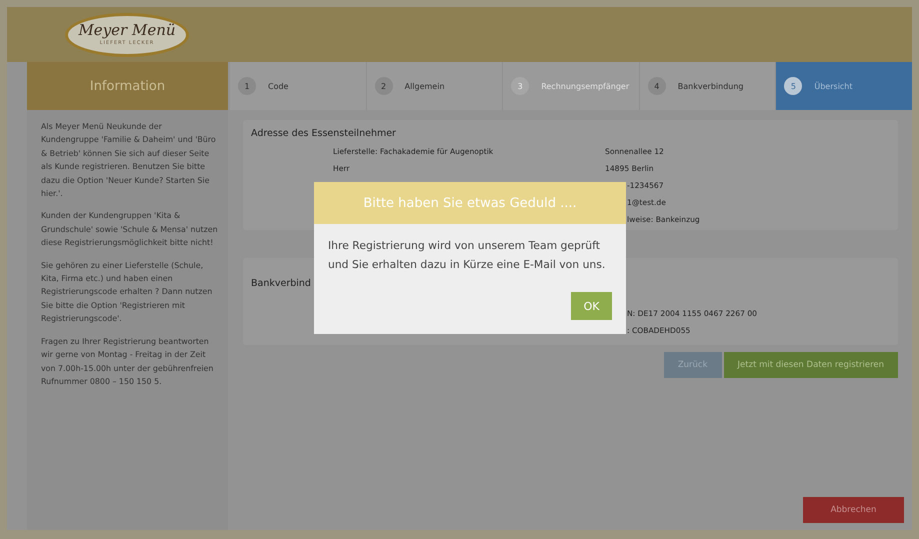  I want to click on sidebar-title: Information, so click(127, 86).